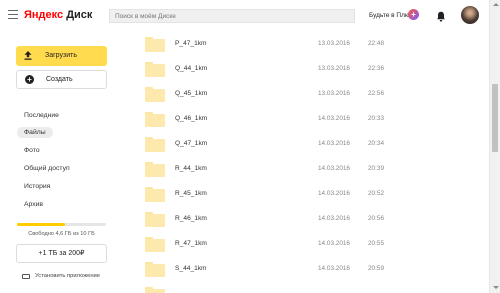  I want to click on scrollbar, so click(494, 146).